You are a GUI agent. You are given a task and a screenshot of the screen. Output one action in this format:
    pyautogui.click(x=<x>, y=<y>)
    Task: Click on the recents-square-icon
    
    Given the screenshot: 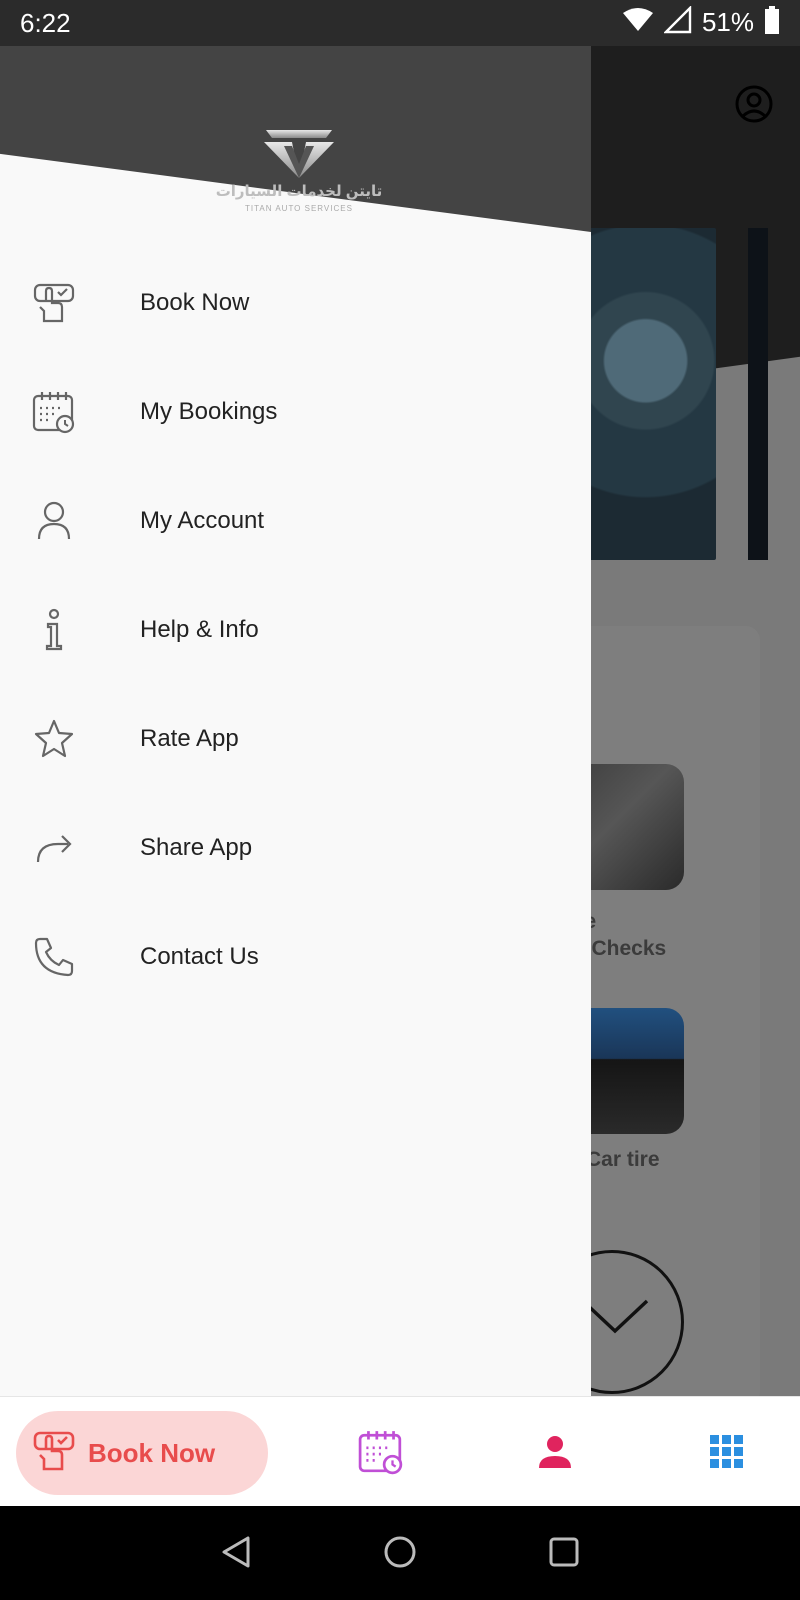 What is the action you would take?
    pyautogui.click(x=564, y=1552)
    